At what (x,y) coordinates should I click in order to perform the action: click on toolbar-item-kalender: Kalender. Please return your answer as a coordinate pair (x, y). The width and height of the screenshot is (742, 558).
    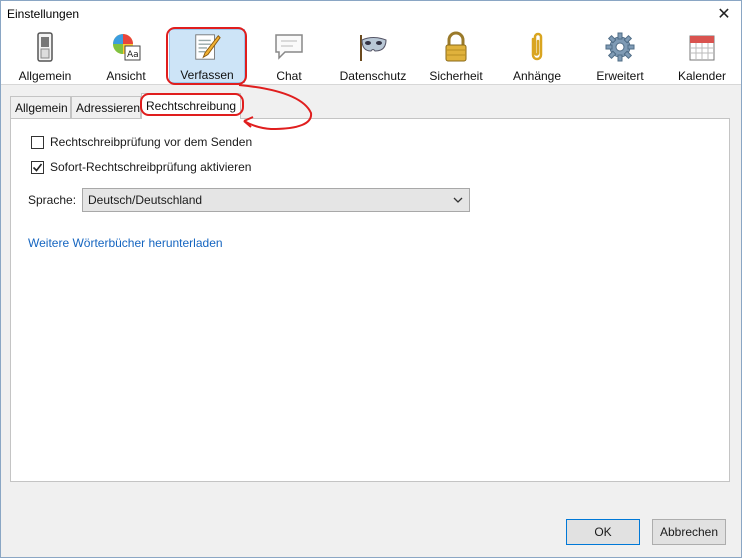
    Looking at the image, I should click on (702, 56).